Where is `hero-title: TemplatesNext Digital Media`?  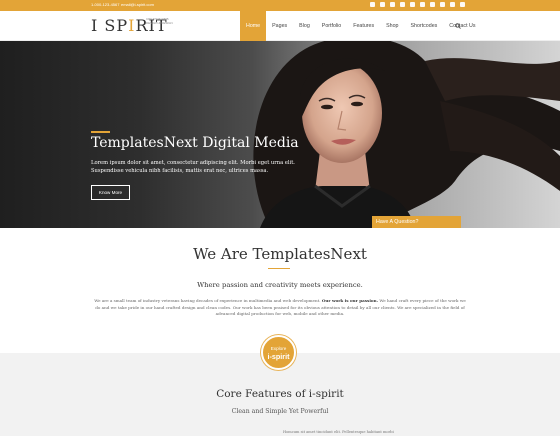 hero-title: TemplatesNext Digital Media is located at coordinates (195, 143).